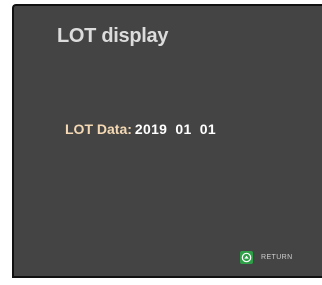  What do you see at coordinates (277, 257) in the screenshot?
I see `return-button-label: RETURN` at bounding box center [277, 257].